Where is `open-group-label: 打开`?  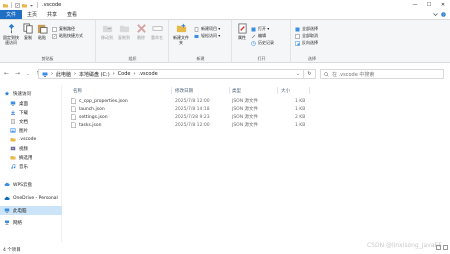 open-group-label: 打开 is located at coordinates (261, 58).